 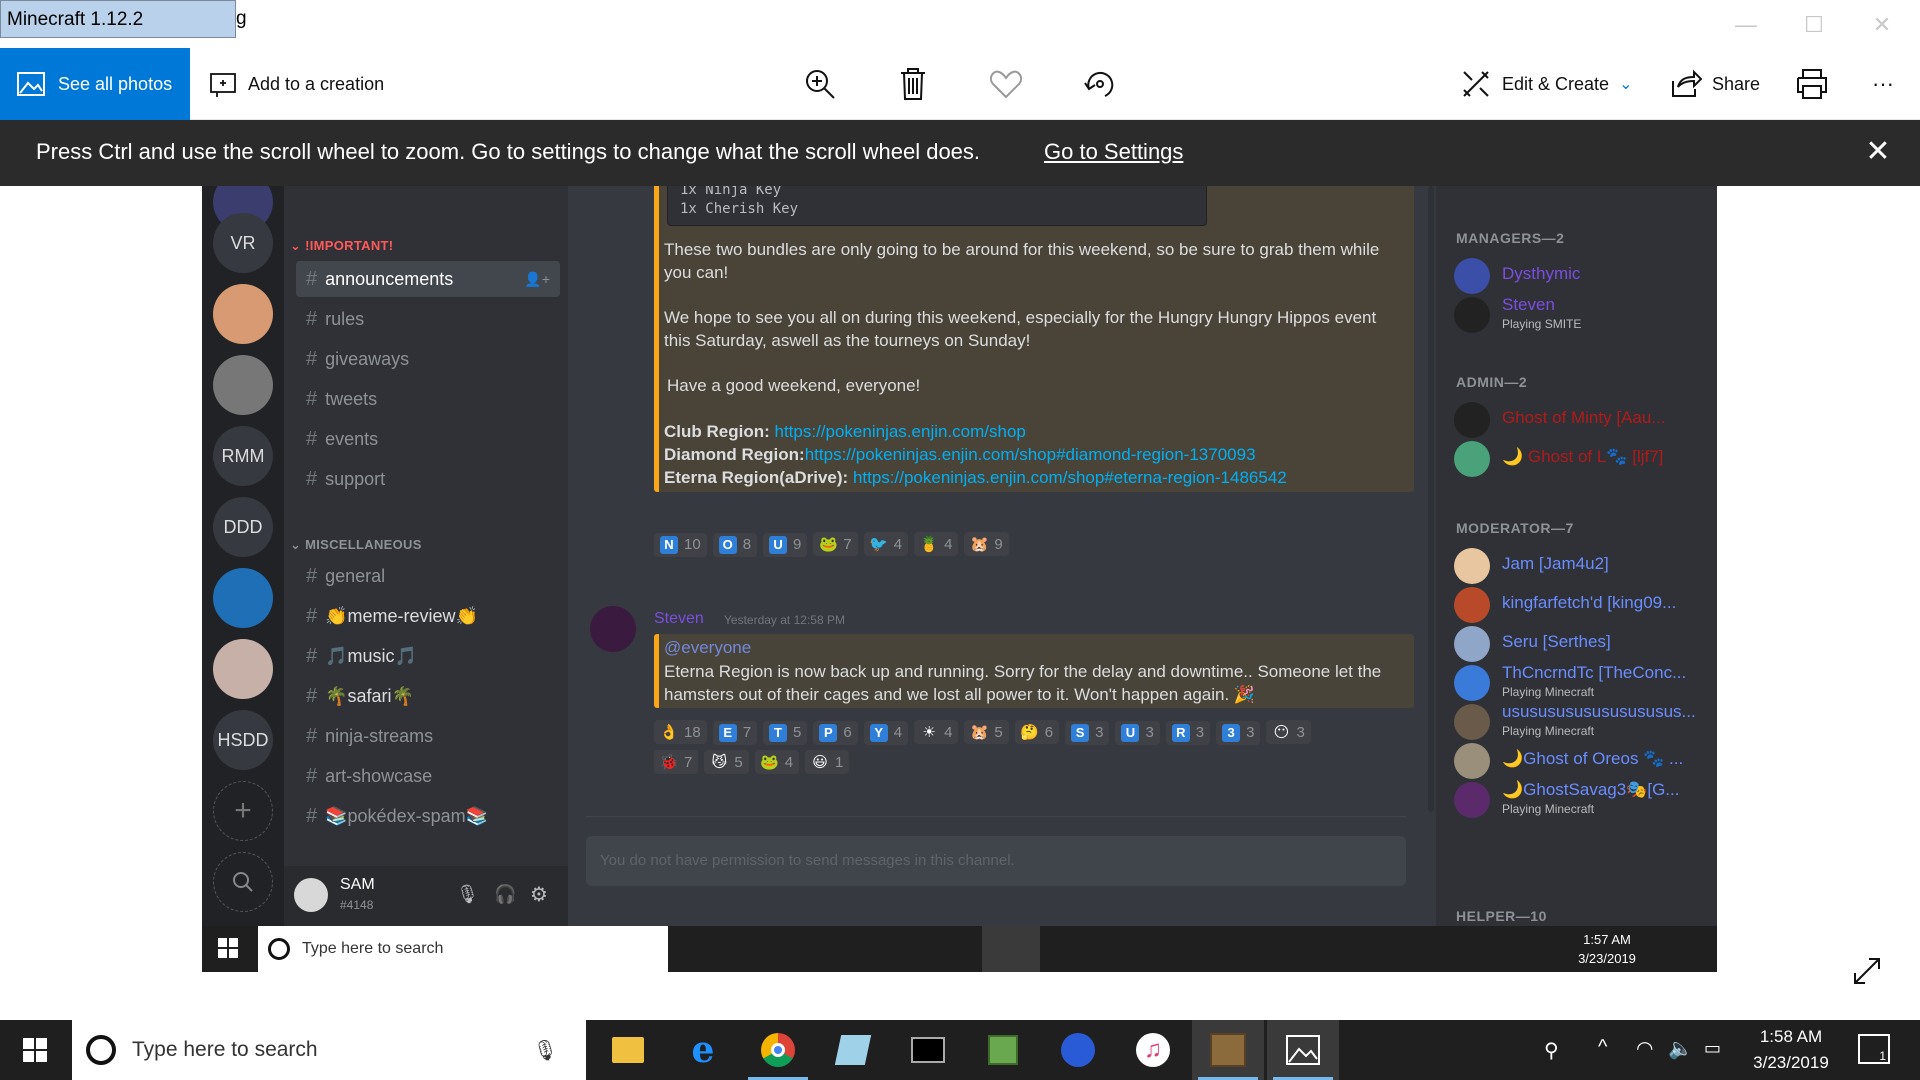 What do you see at coordinates (735, 544) in the screenshot?
I see `reaction-chip: O8` at bounding box center [735, 544].